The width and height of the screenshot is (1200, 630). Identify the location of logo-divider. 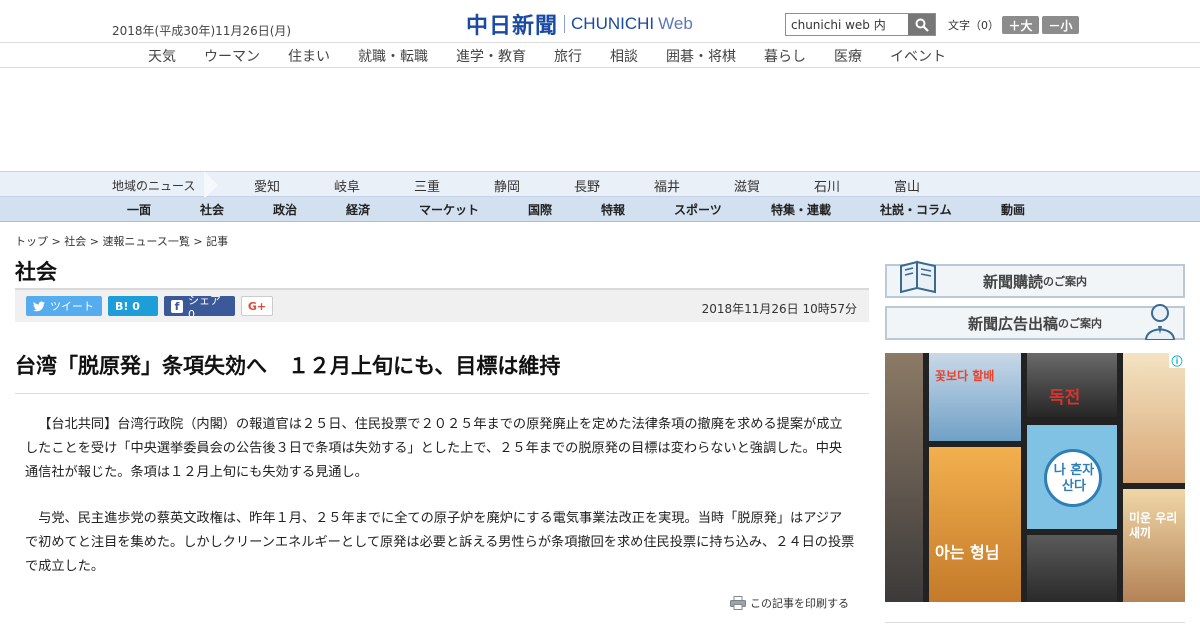
(565, 24).